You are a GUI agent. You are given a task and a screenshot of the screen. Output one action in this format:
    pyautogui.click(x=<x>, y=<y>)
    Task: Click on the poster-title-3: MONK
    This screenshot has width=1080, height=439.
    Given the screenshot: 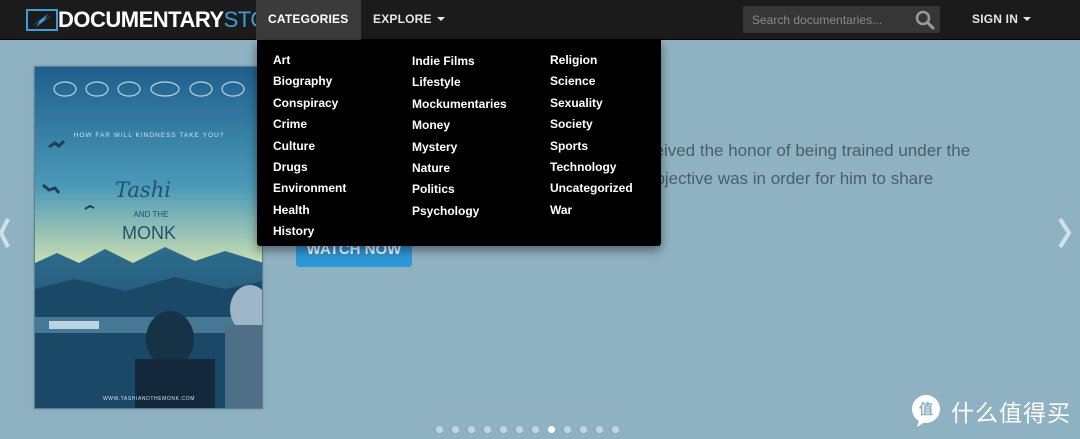 What is the action you would take?
    pyautogui.click(x=149, y=233)
    